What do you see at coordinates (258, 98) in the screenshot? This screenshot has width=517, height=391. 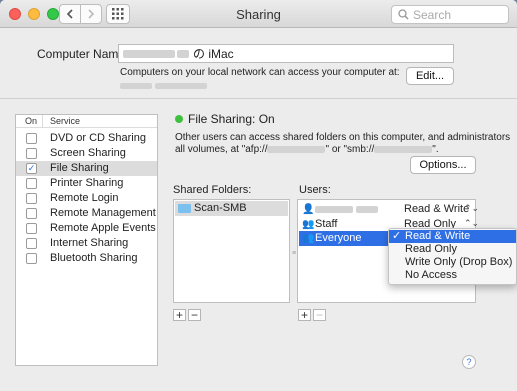 I see `divider` at bounding box center [258, 98].